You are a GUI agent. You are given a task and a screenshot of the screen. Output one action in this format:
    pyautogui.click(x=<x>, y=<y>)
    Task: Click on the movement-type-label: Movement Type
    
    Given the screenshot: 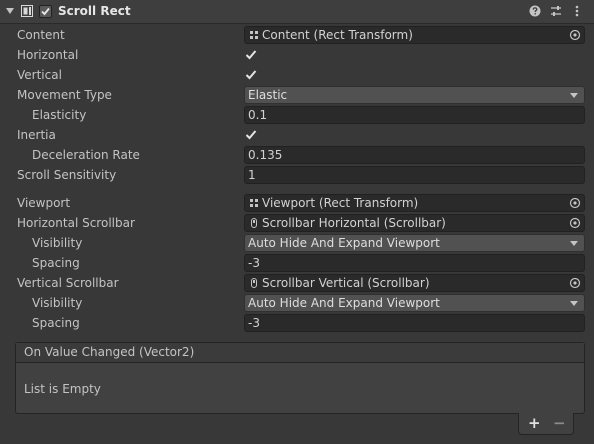 What is the action you would take?
    pyautogui.click(x=64, y=95)
    